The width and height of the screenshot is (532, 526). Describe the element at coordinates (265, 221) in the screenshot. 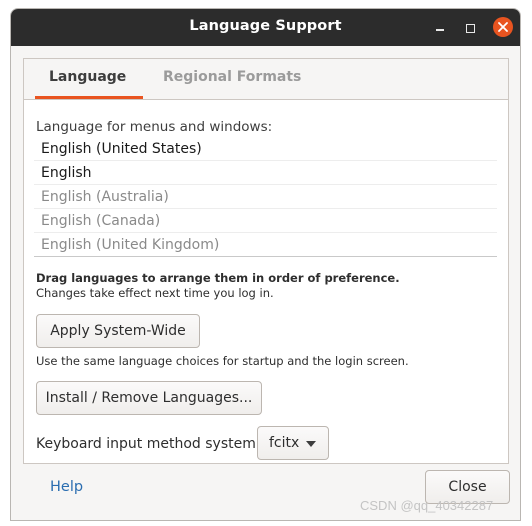

I see `list-item: English (Canada)` at that location.